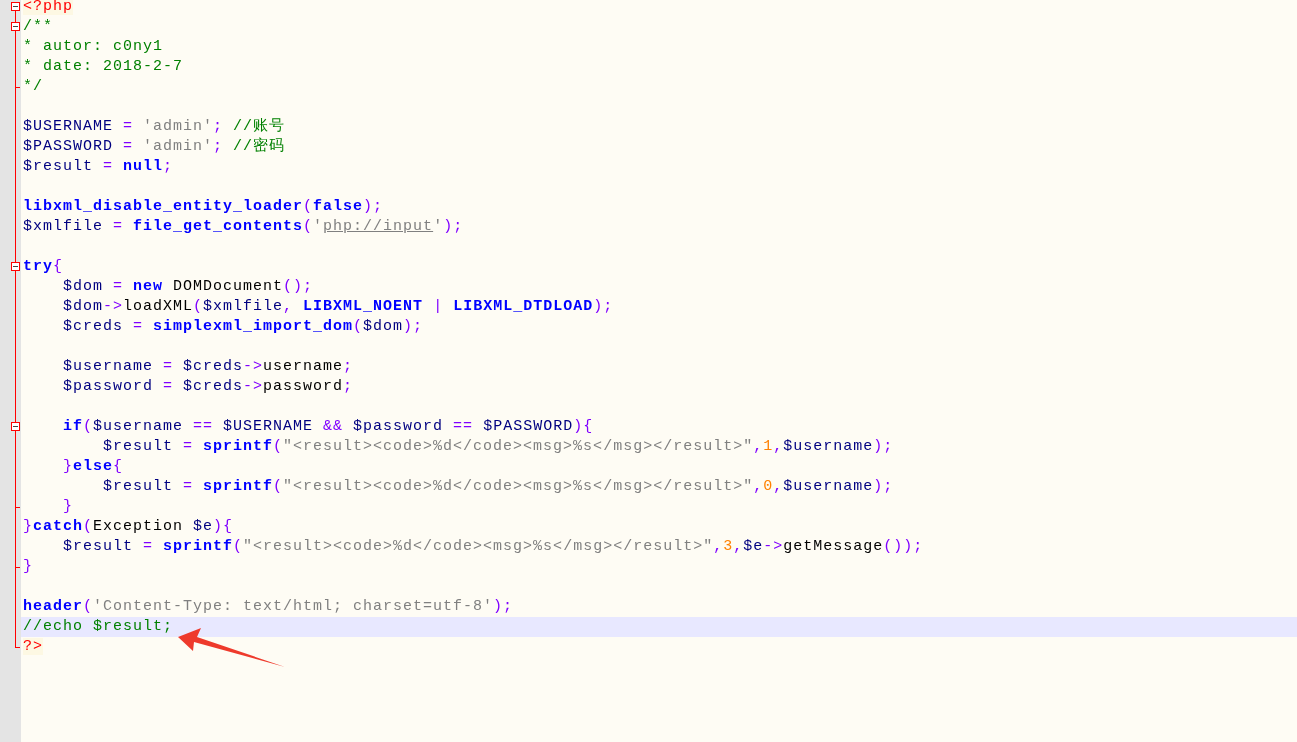 This screenshot has width=1297, height=742. I want to click on code-line: header('Content-Type: text/html; charset=utf-8');, so click(268, 607).